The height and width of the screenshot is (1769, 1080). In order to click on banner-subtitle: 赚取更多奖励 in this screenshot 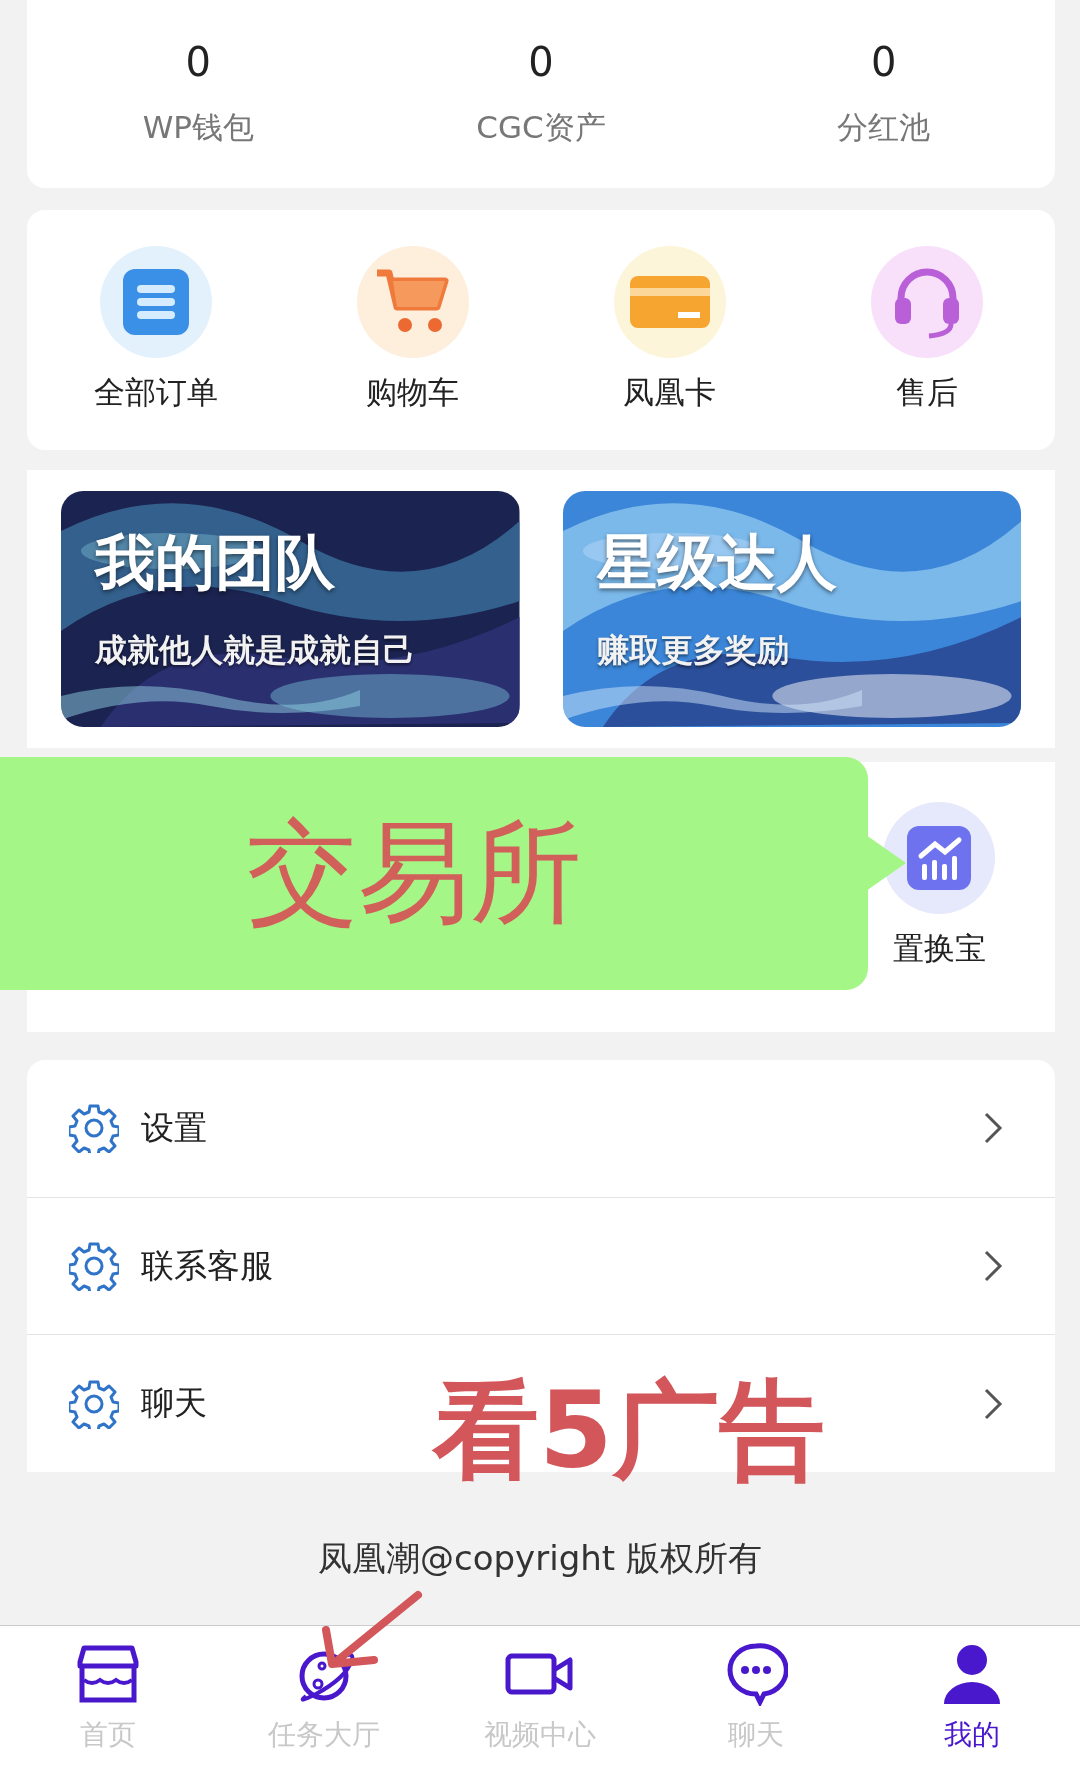, I will do `click(692, 650)`.